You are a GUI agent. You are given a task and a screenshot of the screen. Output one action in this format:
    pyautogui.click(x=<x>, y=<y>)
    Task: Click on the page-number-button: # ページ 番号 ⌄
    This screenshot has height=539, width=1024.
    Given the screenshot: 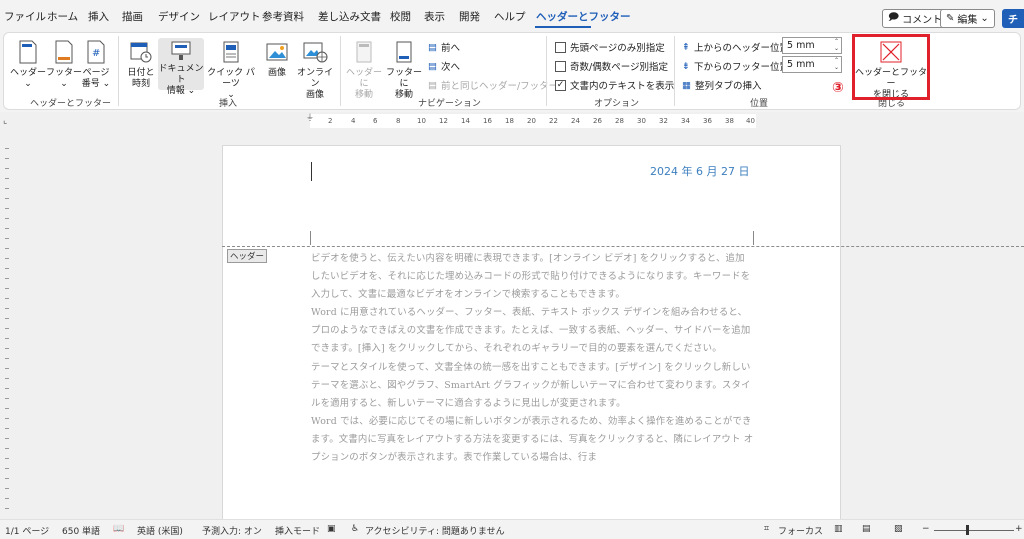 What is the action you would take?
    pyautogui.click(x=96, y=64)
    